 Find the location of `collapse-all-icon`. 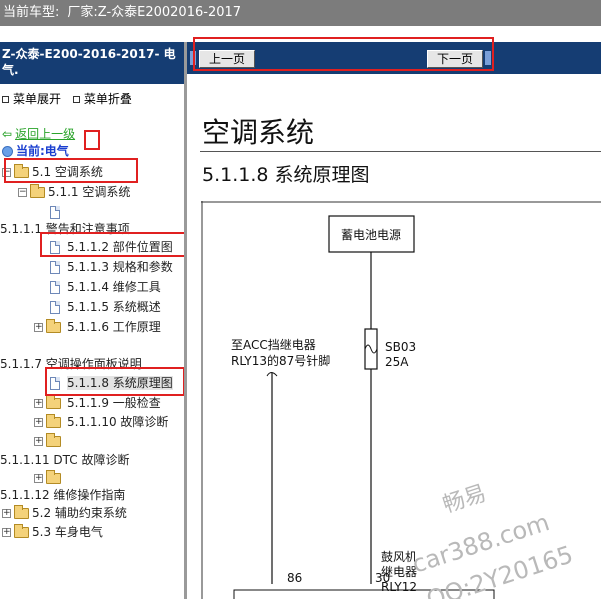

collapse-all-icon is located at coordinates (76, 99).